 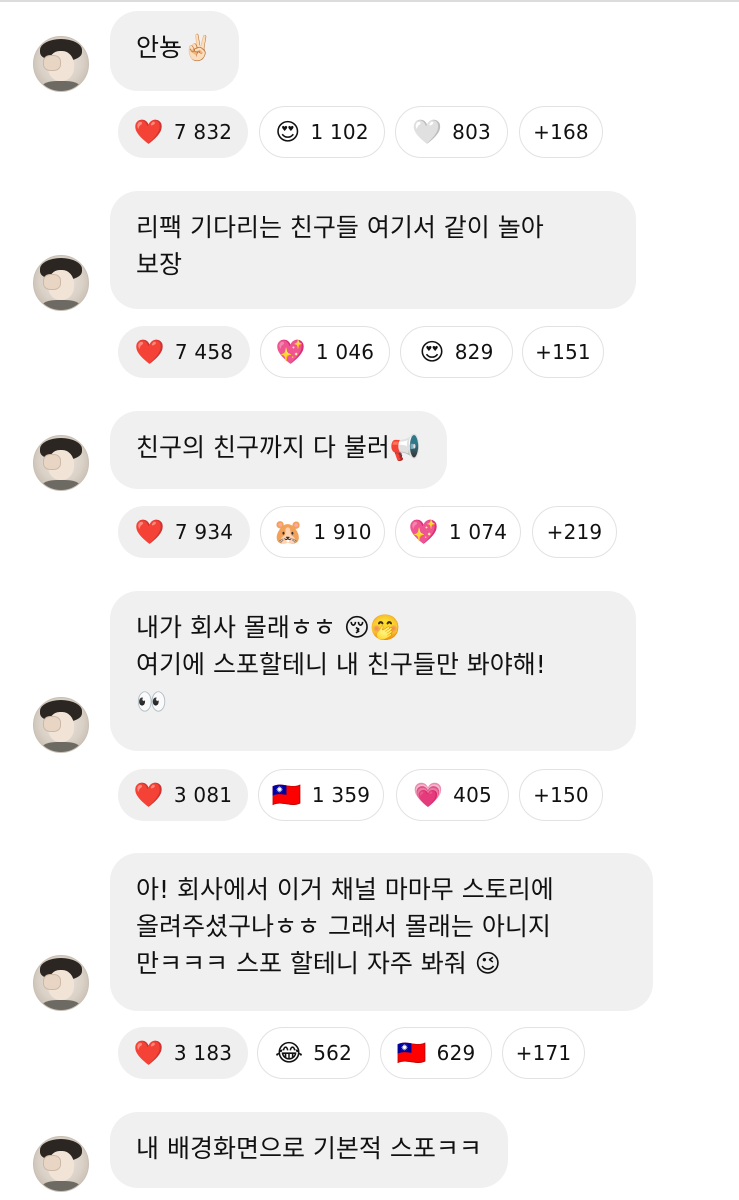 I want to click on reaction-count: 7 458, so click(x=204, y=352).